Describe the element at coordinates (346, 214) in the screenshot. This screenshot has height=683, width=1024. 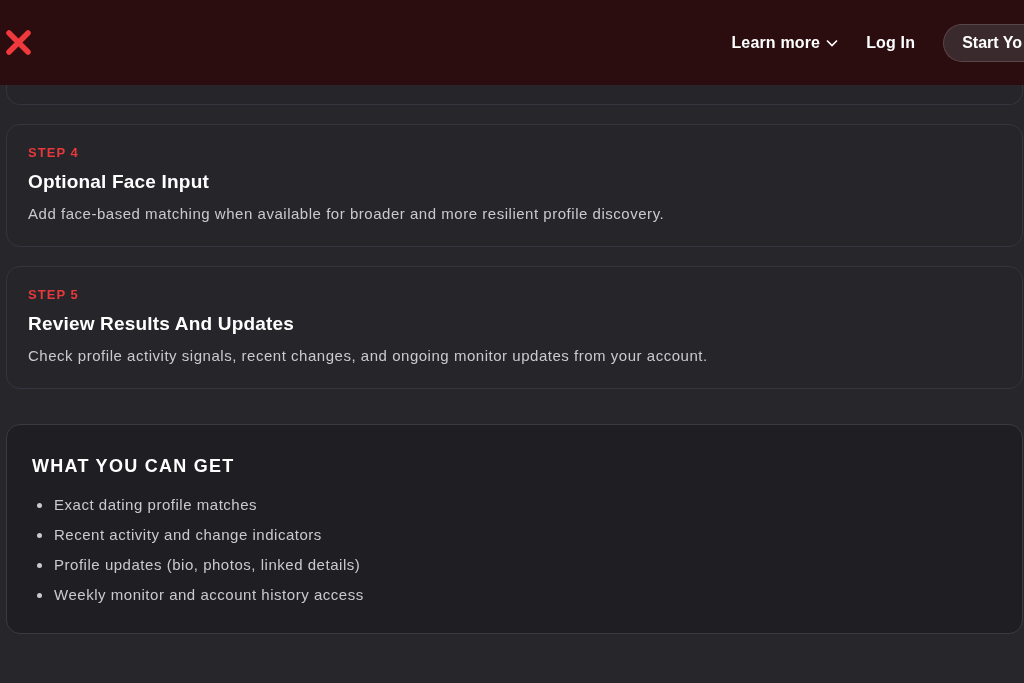
I see `step-description: Add face-based matching when available for broader and more resilient profile discovery.` at that location.